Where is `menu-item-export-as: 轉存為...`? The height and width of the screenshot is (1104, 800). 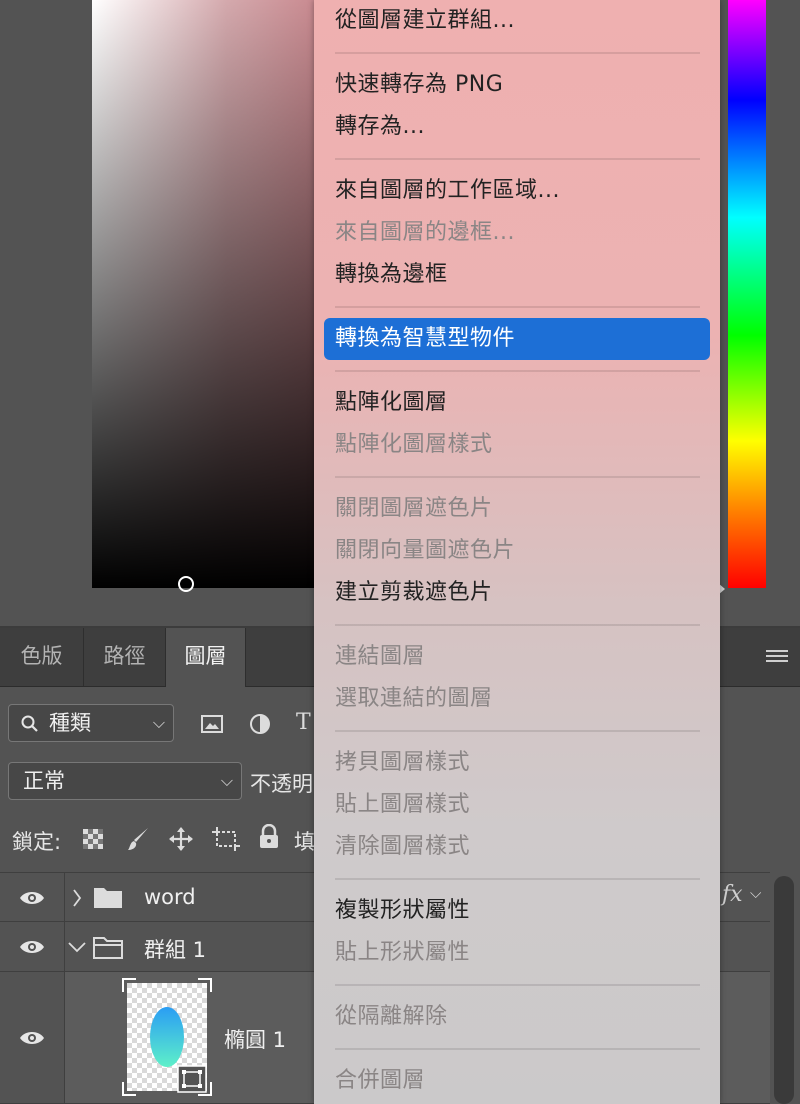 menu-item-export-as: 轉存為... is located at coordinates (380, 127).